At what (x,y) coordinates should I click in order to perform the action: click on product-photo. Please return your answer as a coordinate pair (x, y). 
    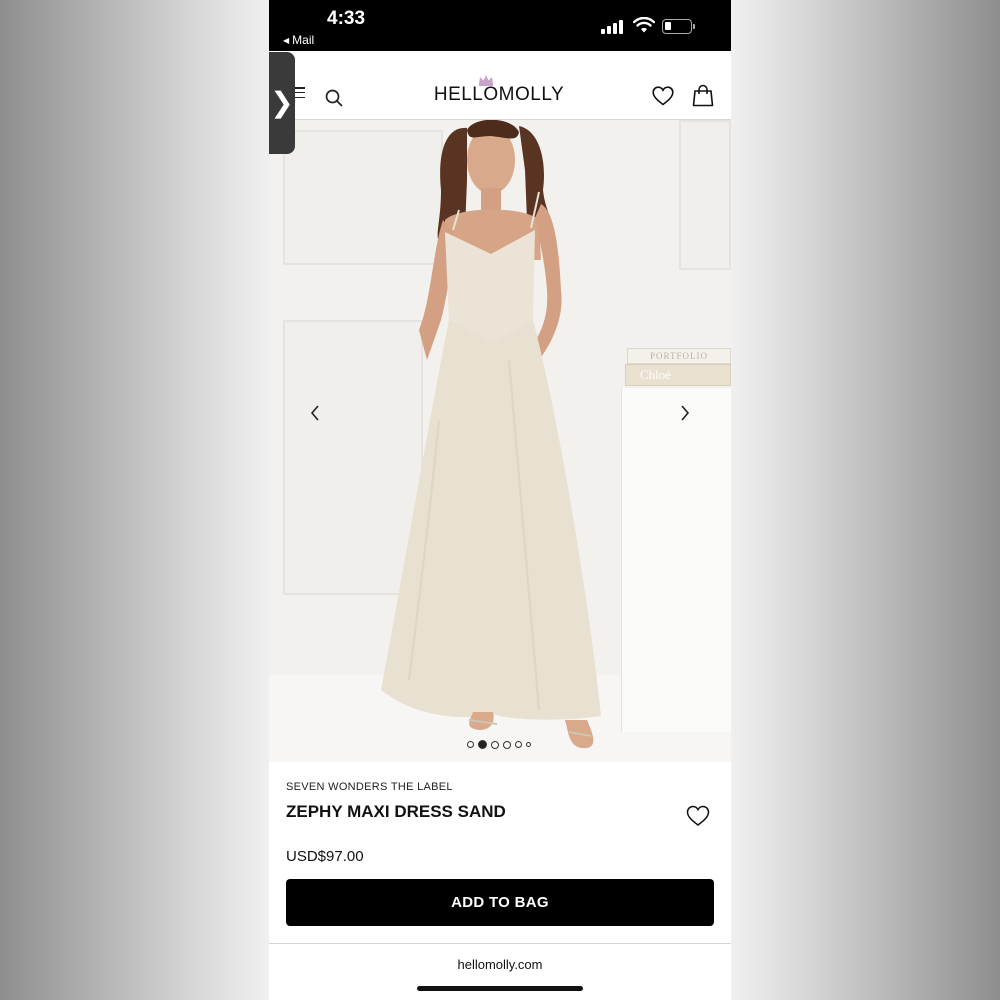
    Looking at the image, I should click on (491, 434).